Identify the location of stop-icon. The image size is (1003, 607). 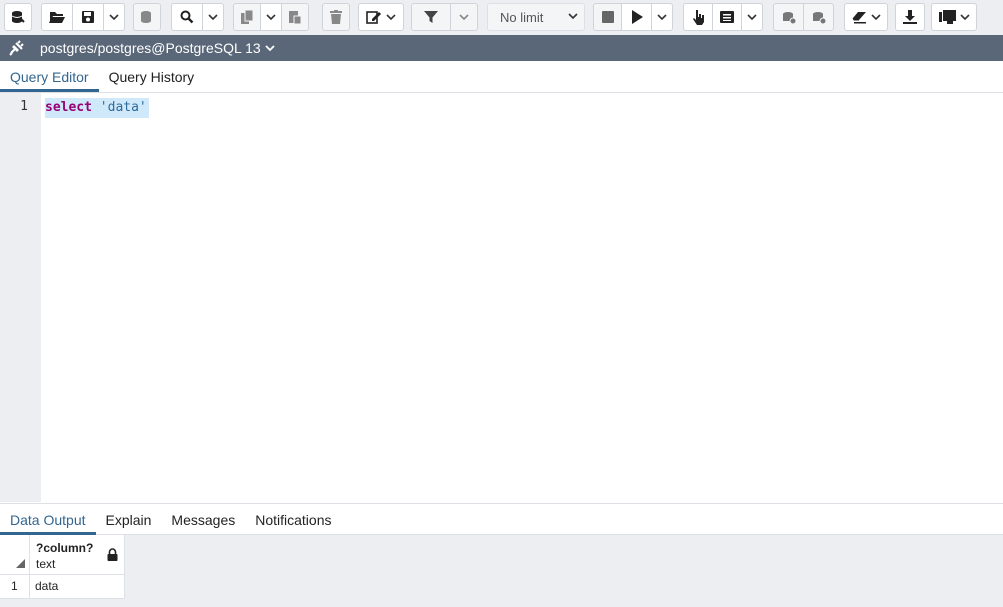
(607, 17).